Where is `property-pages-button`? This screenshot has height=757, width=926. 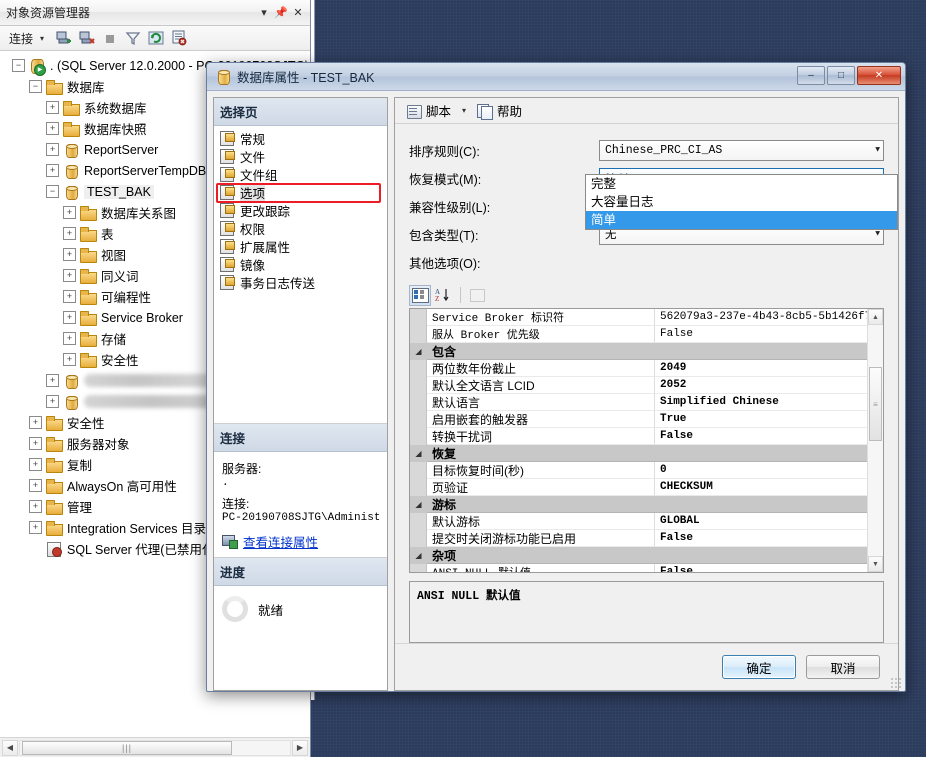 property-pages-button is located at coordinates (477, 295).